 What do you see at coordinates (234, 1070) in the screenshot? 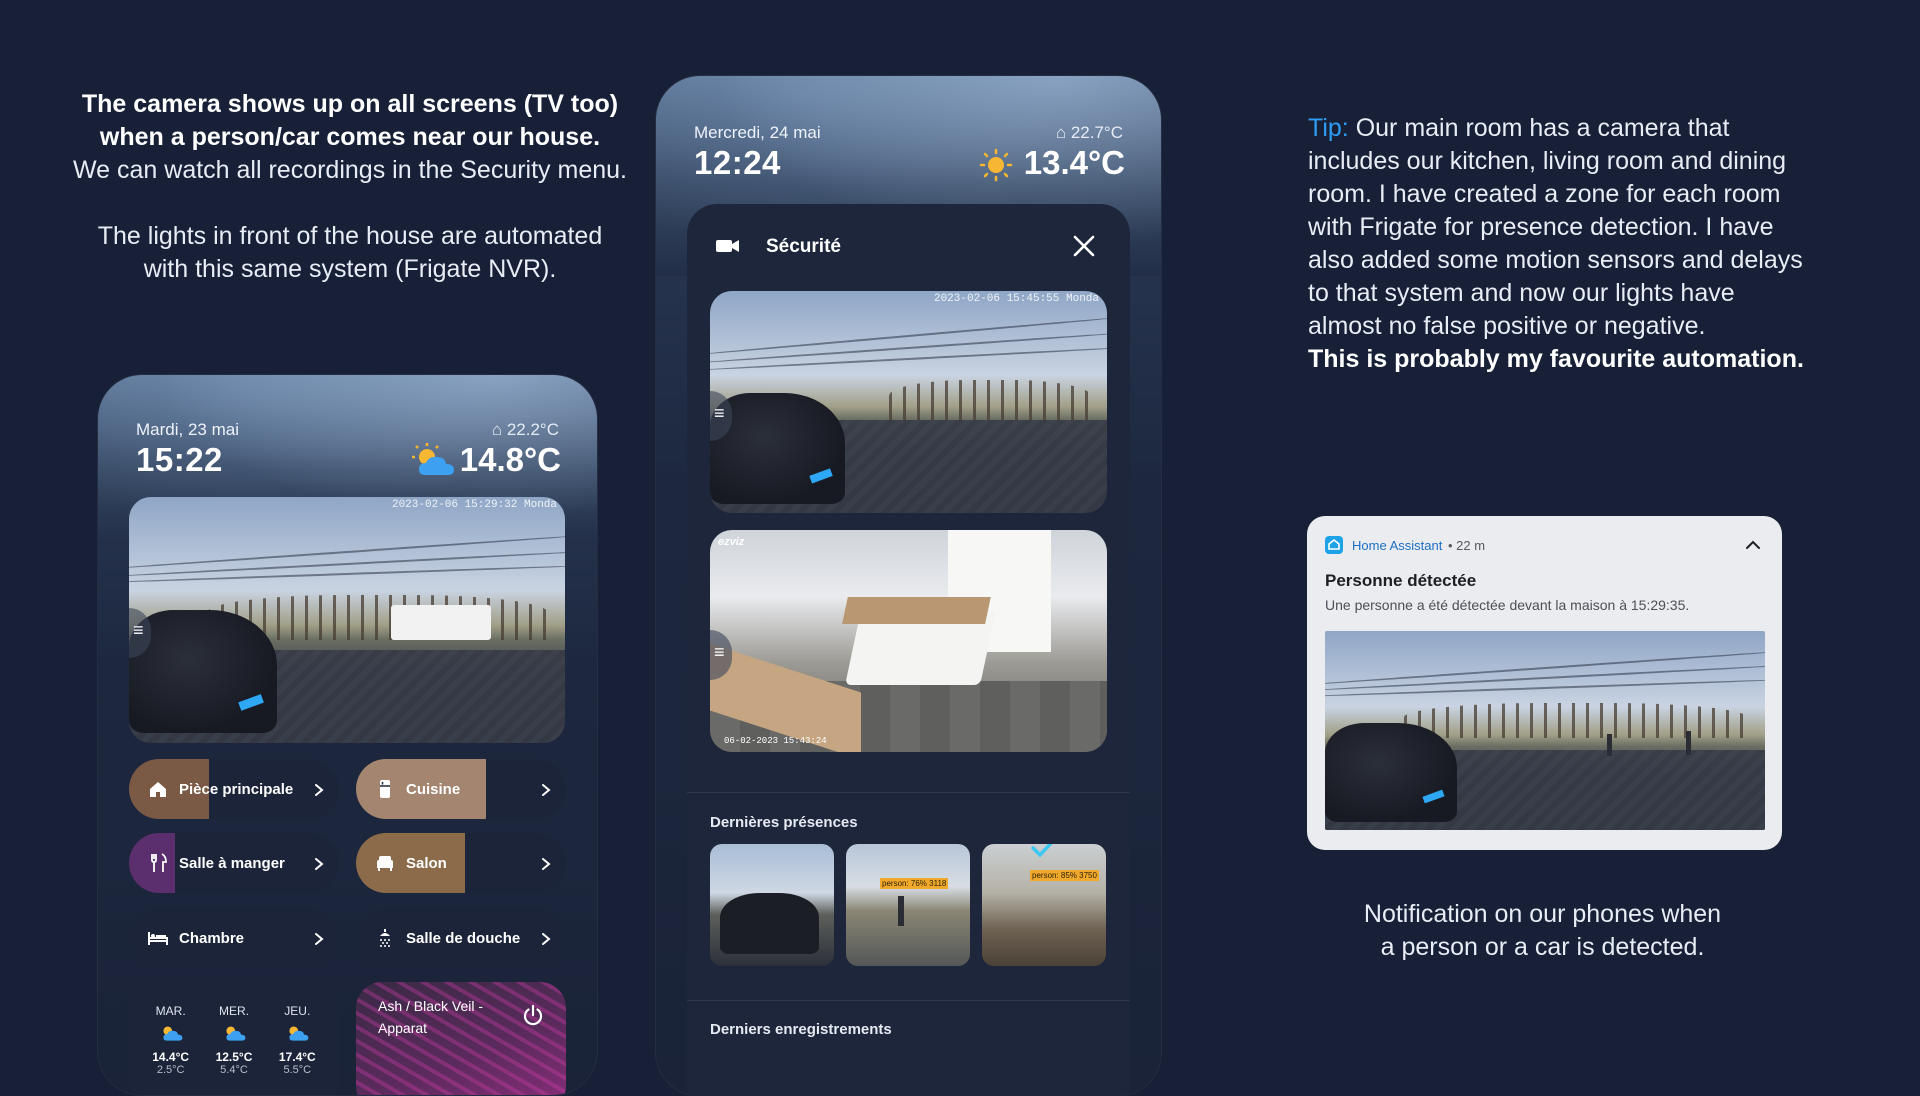
I see `forecast-low: 5.4°C` at bounding box center [234, 1070].